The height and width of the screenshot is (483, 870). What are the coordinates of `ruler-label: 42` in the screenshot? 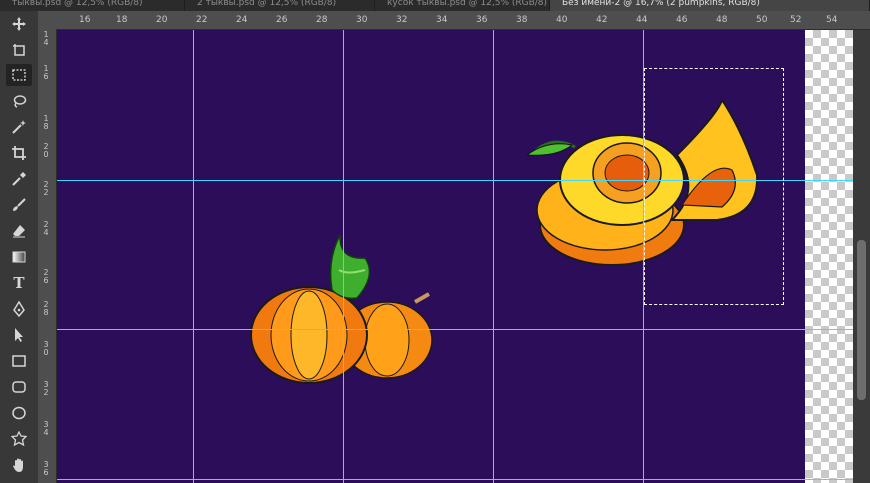 It's located at (602, 20).